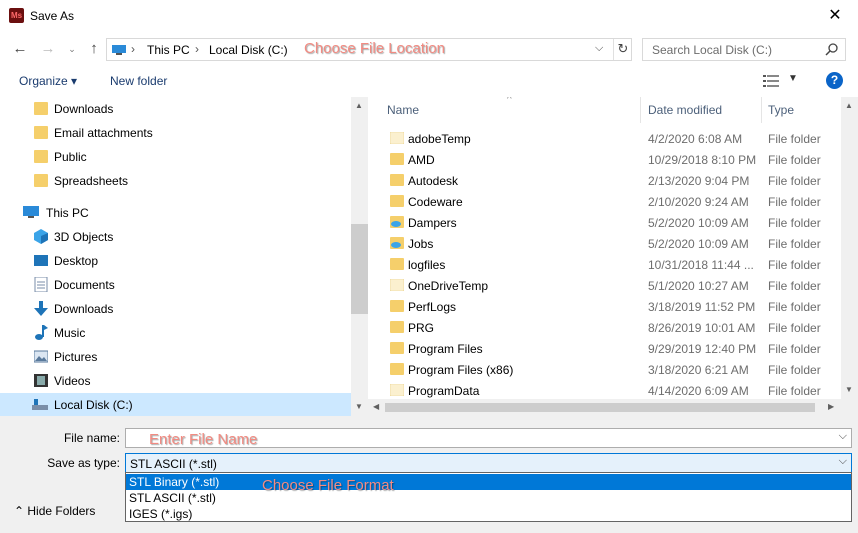  Describe the element at coordinates (439, 139) in the screenshot. I see `file-name: adobeTemp` at that location.